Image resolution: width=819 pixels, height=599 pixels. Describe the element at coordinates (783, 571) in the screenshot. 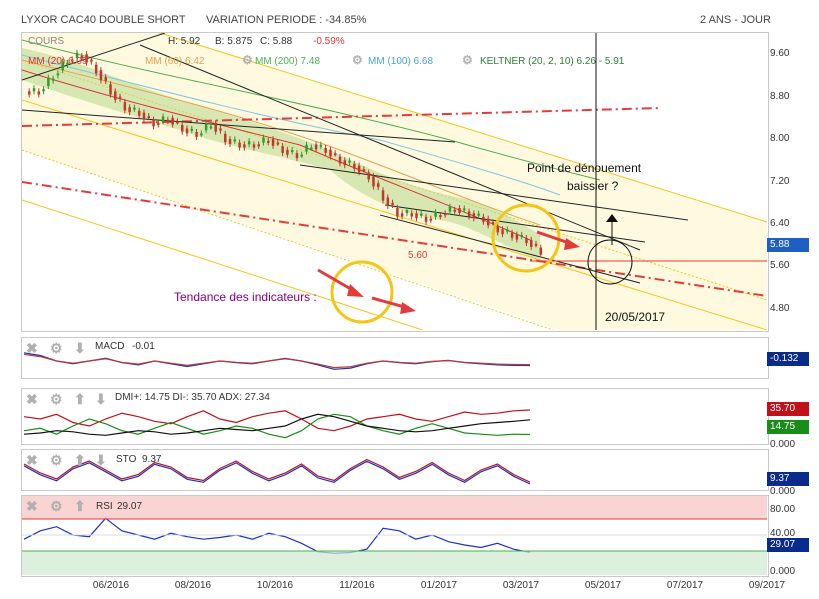

I see `rsi-tick-0: 0.000` at that location.